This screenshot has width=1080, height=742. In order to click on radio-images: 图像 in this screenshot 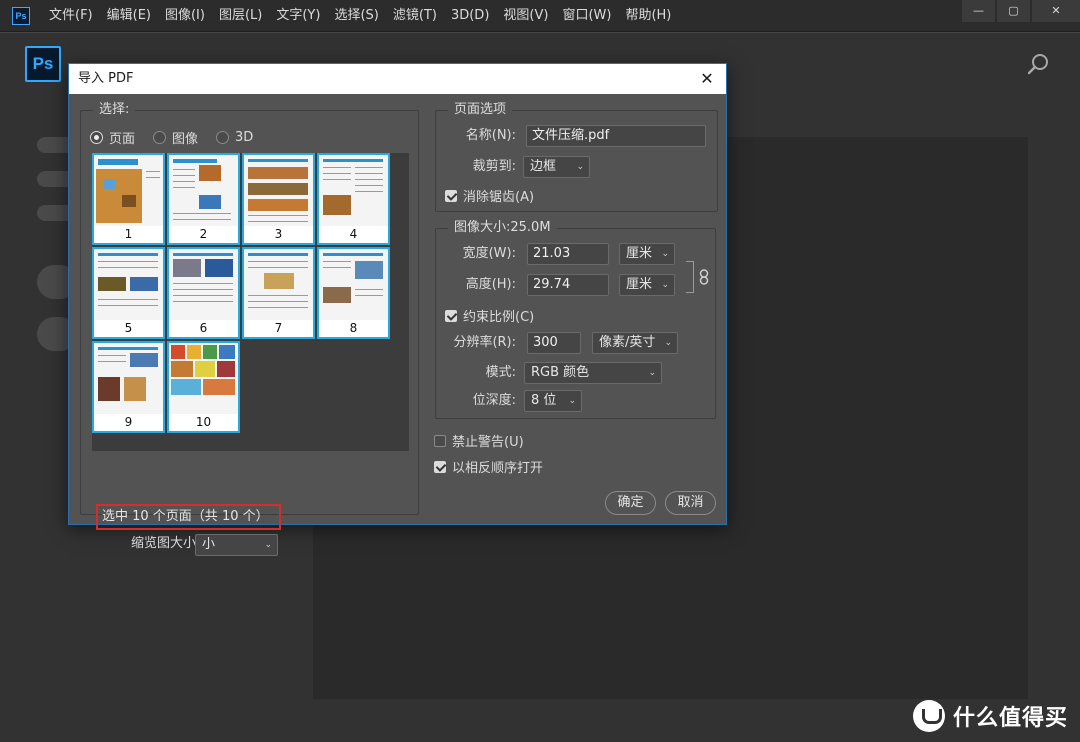, I will do `click(175, 137)`.